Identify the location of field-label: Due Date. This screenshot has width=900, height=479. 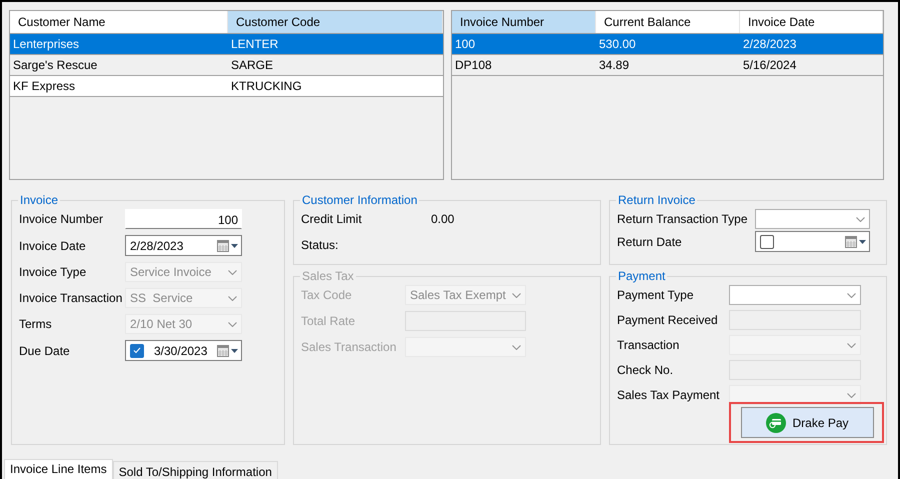
(45, 351).